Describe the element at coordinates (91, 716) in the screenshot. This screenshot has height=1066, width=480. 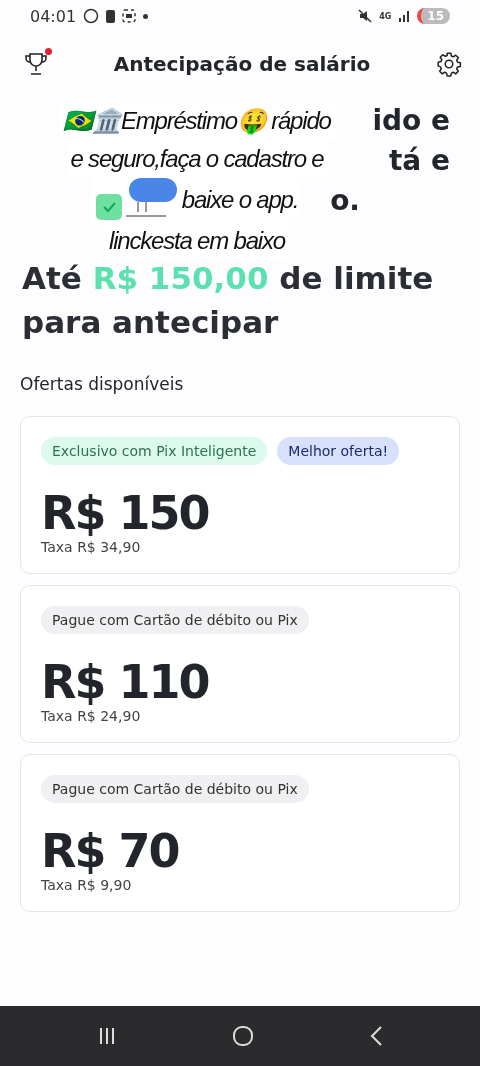
I see `offer-fee: Taxa R$ 24,90` at that location.